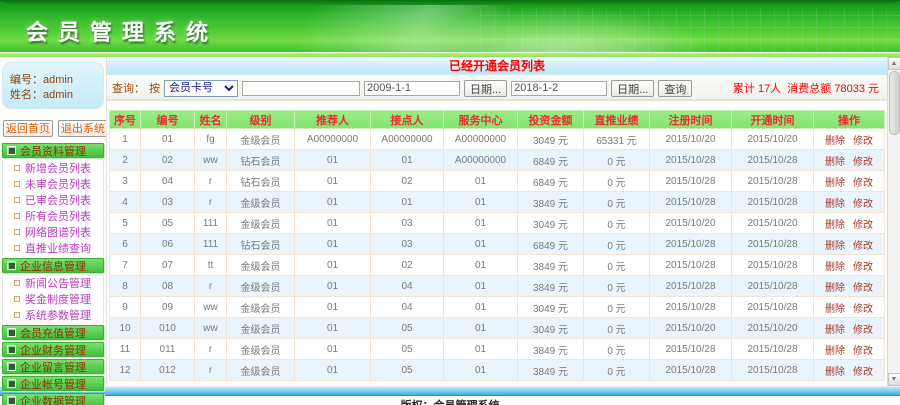 The height and width of the screenshot is (405, 900). Describe the element at coordinates (201, 88) in the screenshot. I see `search-field-select: 会员卡号` at that location.